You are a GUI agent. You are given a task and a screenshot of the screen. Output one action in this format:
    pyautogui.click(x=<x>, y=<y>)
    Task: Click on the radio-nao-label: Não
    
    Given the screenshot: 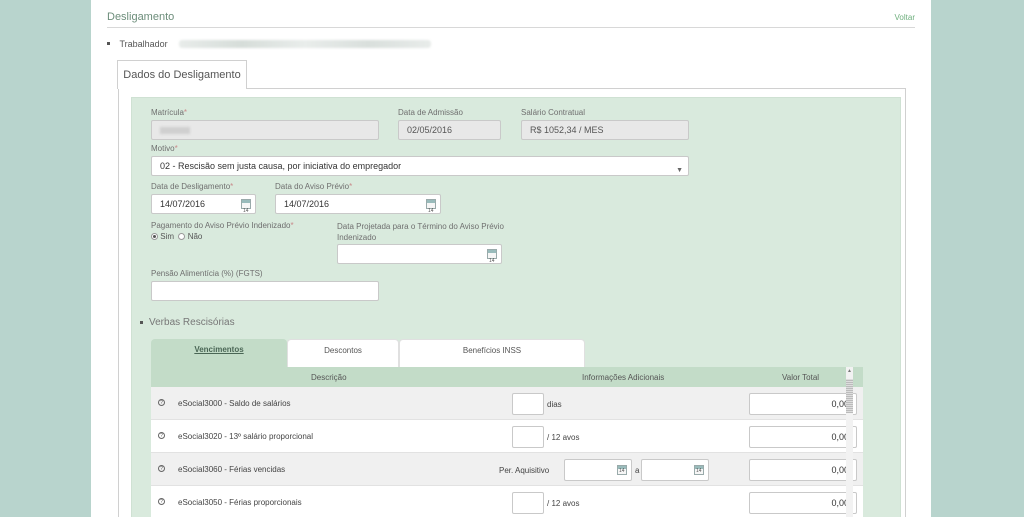 What is the action you would take?
    pyautogui.click(x=195, y=236)
    